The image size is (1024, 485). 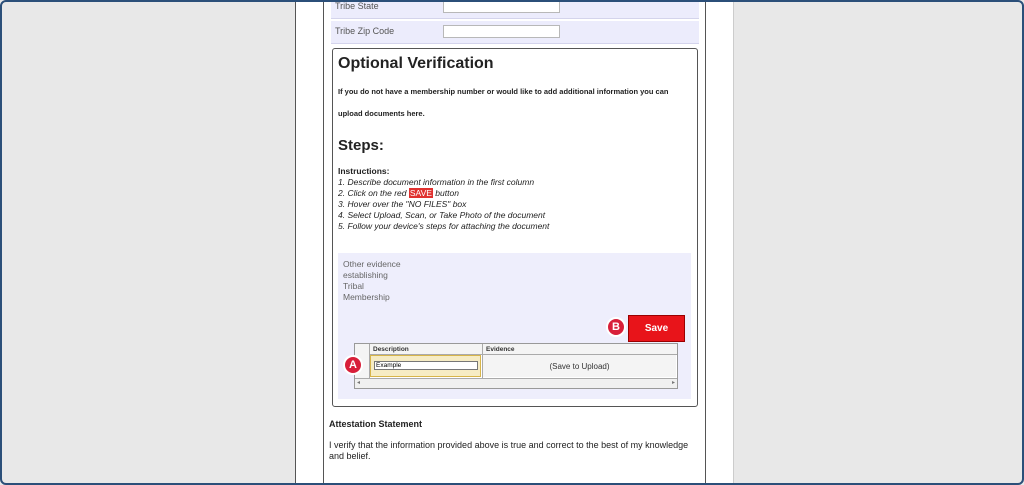 I want to click on tribe-state-row: Tribe State, so click(x=515, y=10).